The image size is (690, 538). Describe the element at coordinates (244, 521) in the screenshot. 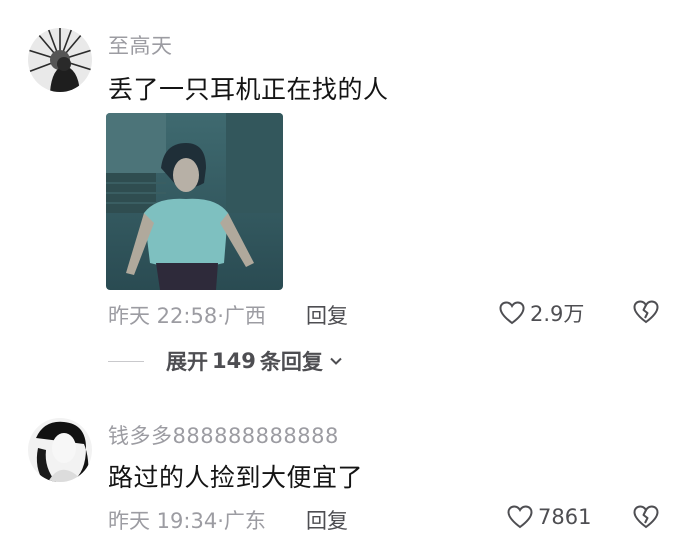

I see `comment-location: 广东` at that location.